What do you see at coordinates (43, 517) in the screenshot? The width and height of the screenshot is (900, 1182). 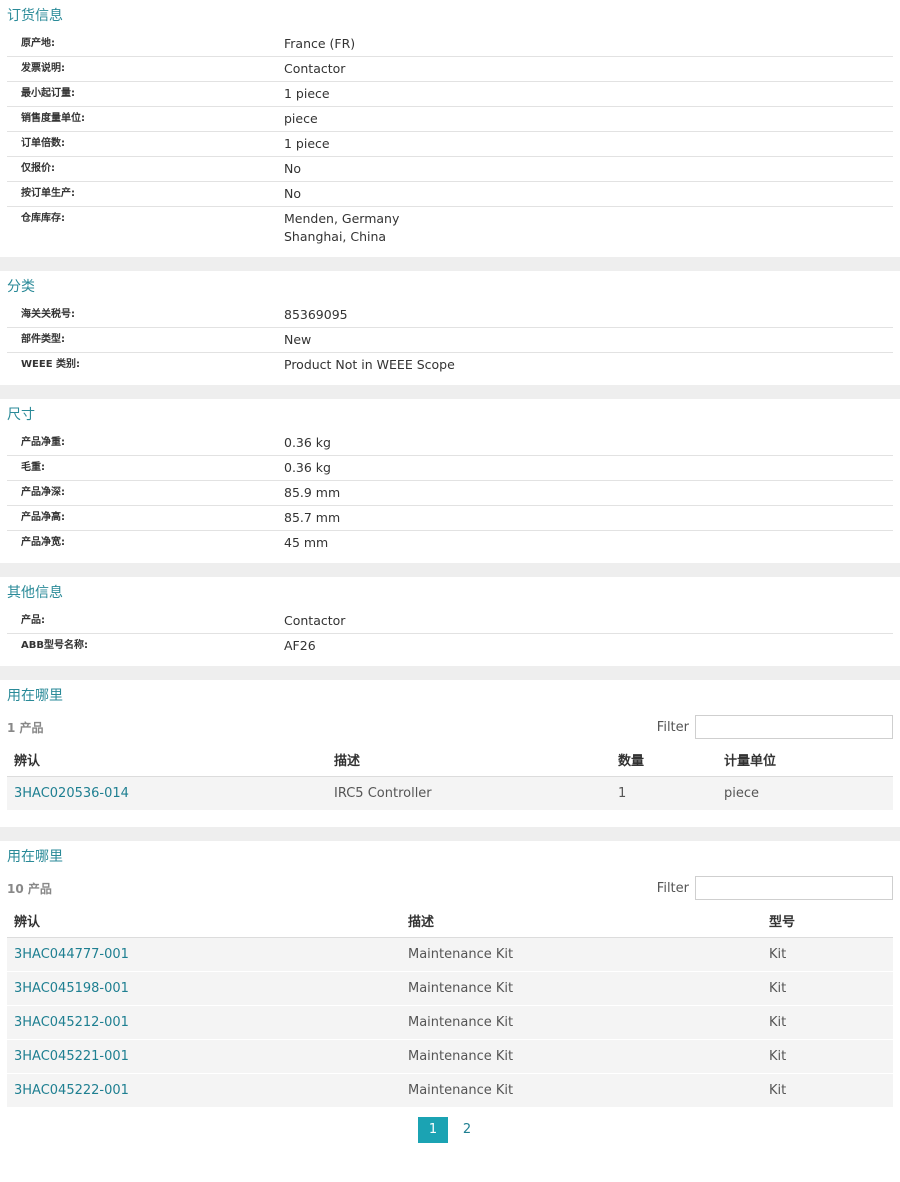 I see `info-key: 产品净高:` at bounding box center [43, 517].